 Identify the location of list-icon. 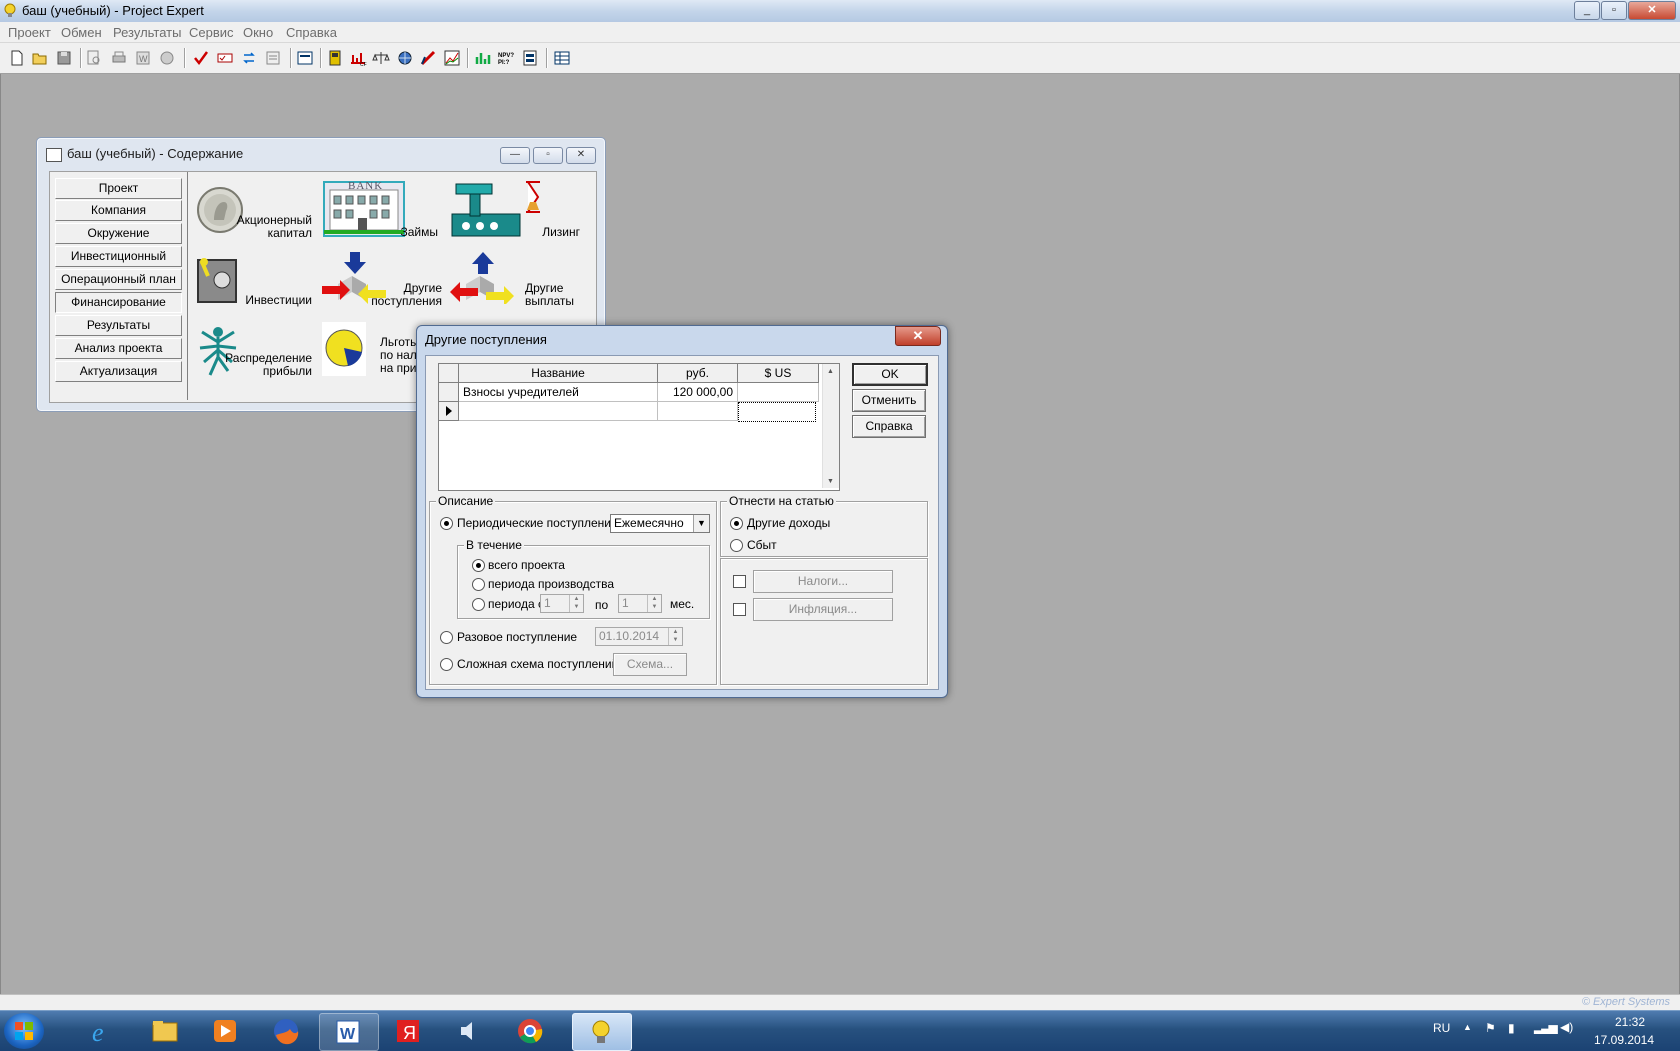
(305, 58).